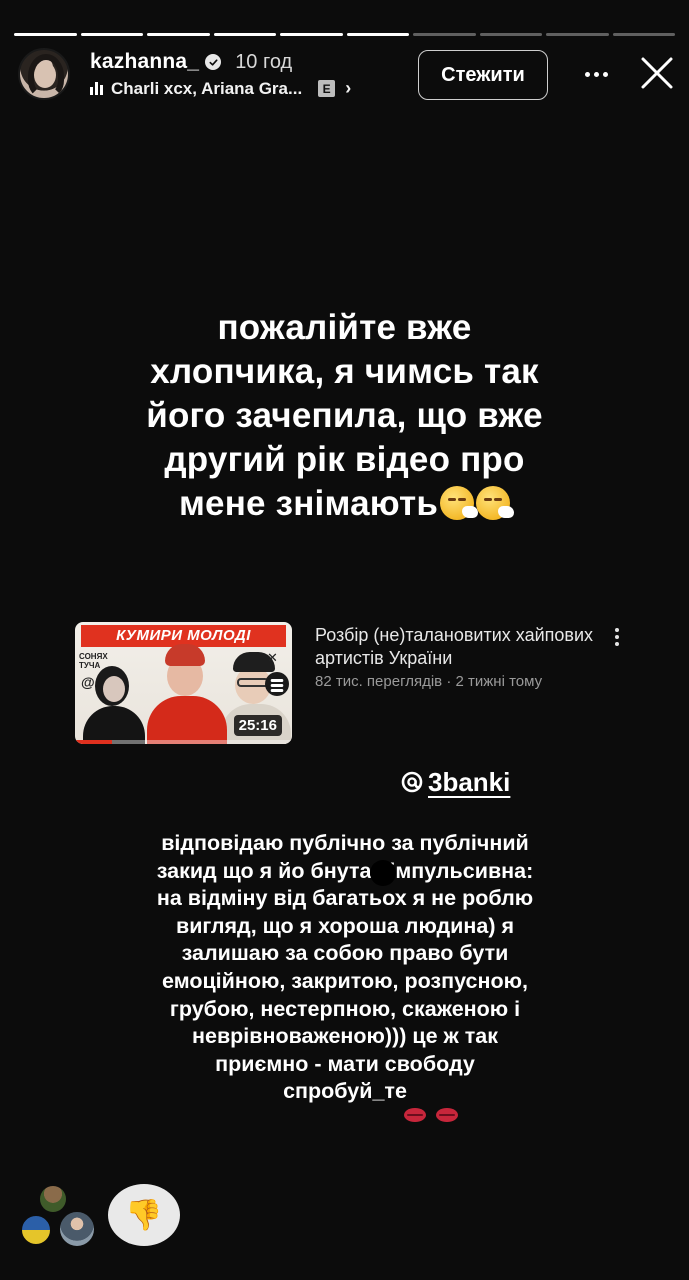 Image resolution: width=689 pixels, height=1280 pixels. I want to click on reply-line: приємно - мати свободу, so click(345, 1063).